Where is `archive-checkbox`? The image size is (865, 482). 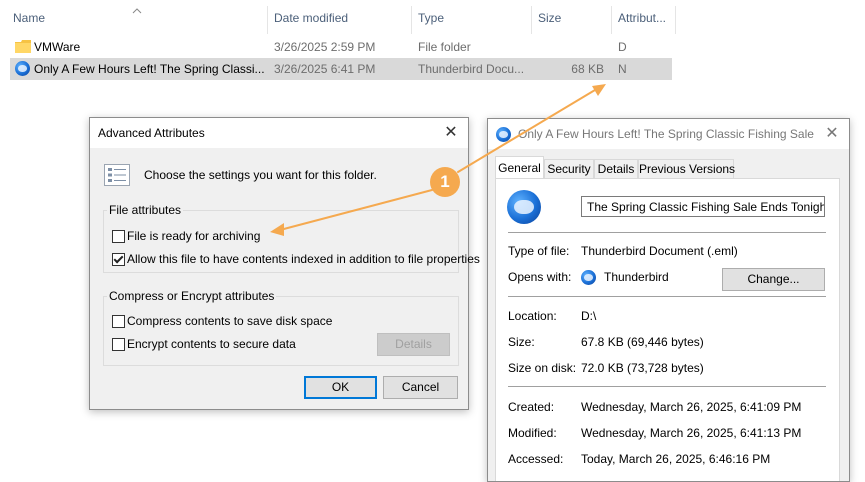
archive-checkbox is located at coordinates (118, 236).